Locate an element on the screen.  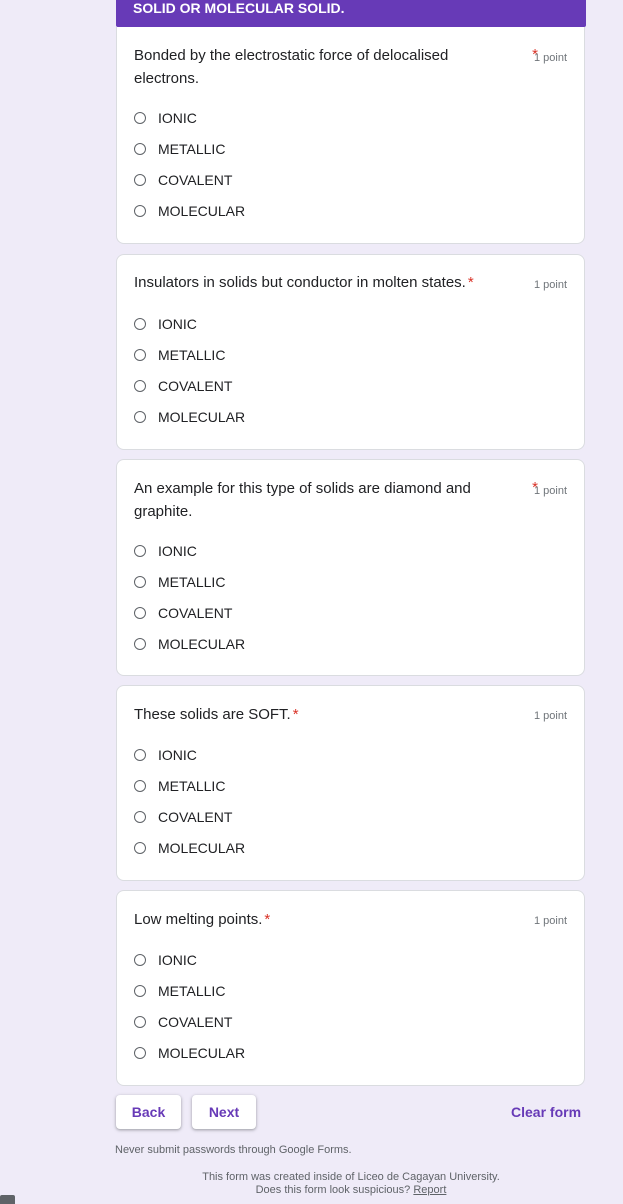
next-button: Next is located at coordinates (224, 1112).